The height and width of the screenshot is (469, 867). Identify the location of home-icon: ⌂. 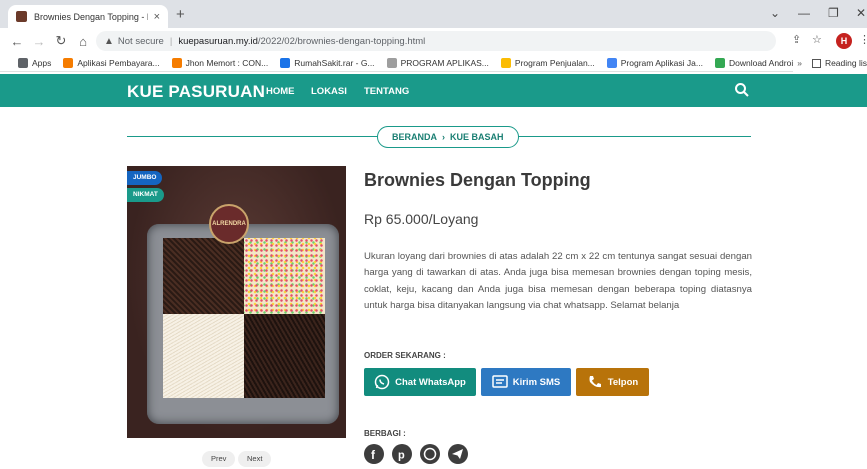
(83, 41).